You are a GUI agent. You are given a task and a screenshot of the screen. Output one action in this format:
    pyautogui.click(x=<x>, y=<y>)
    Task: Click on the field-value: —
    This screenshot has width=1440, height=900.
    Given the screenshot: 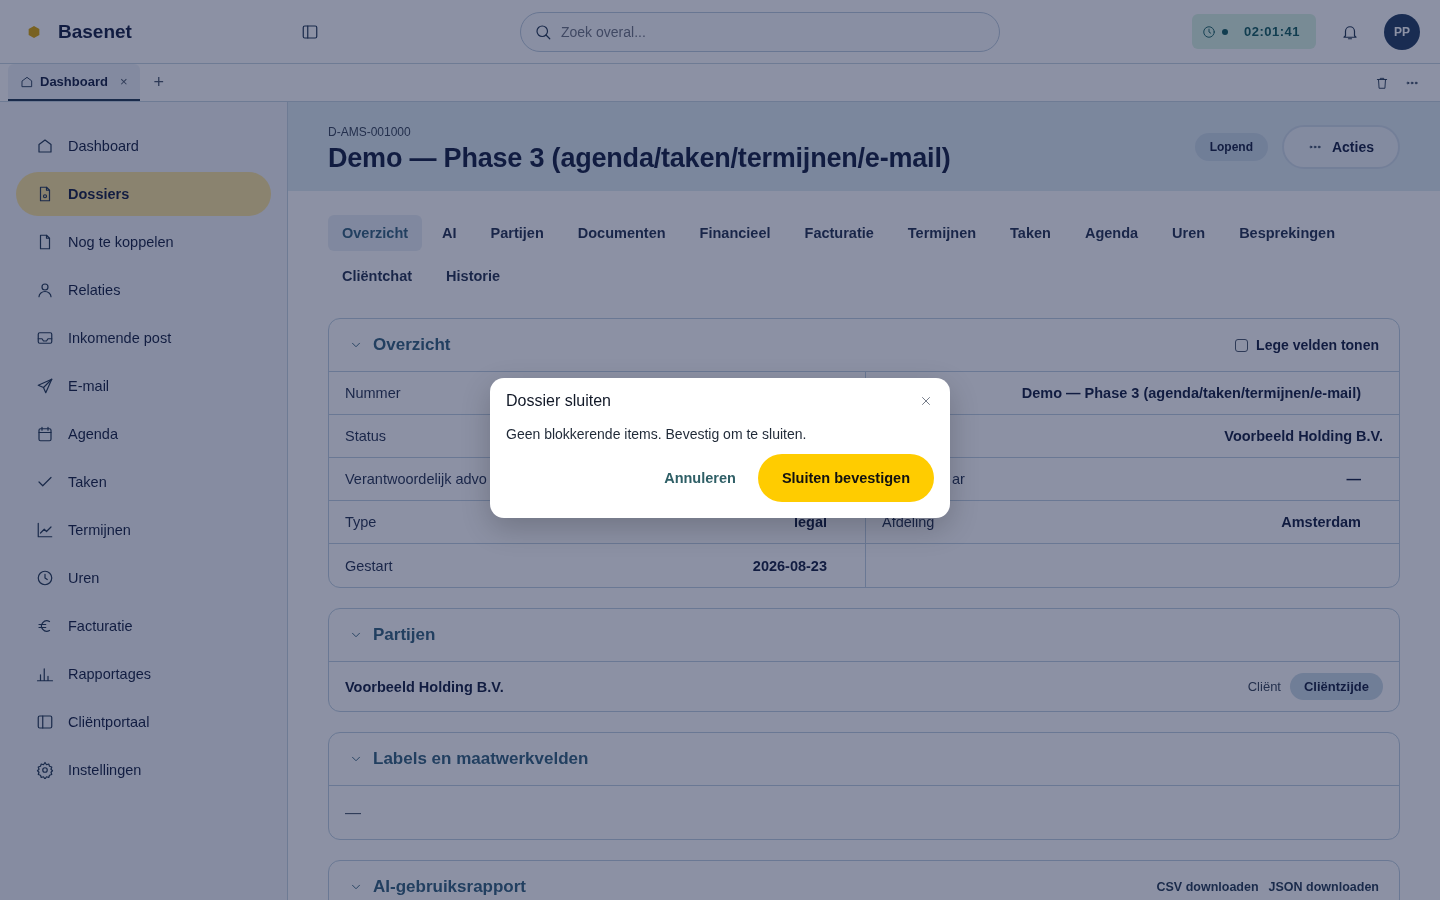 What is the action you would take?
    pyautogui.click(x=1353, y=479)
    